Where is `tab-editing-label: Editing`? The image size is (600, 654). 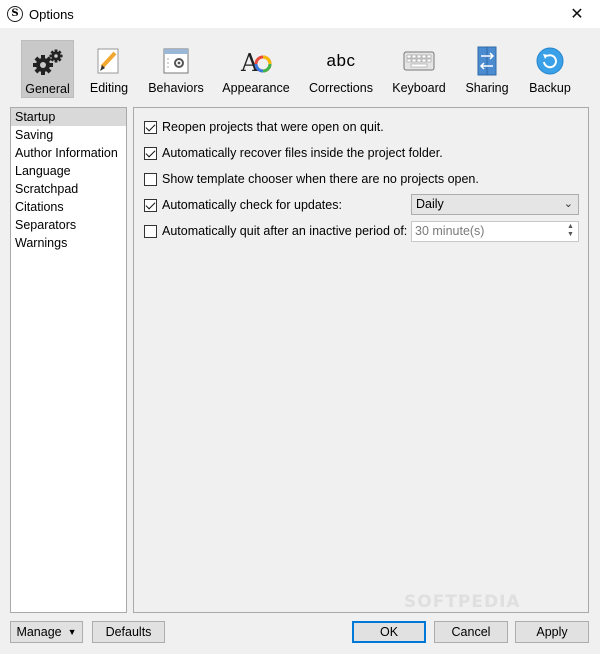
tab-editing-label: Editing is located at coordinates (109, 88).